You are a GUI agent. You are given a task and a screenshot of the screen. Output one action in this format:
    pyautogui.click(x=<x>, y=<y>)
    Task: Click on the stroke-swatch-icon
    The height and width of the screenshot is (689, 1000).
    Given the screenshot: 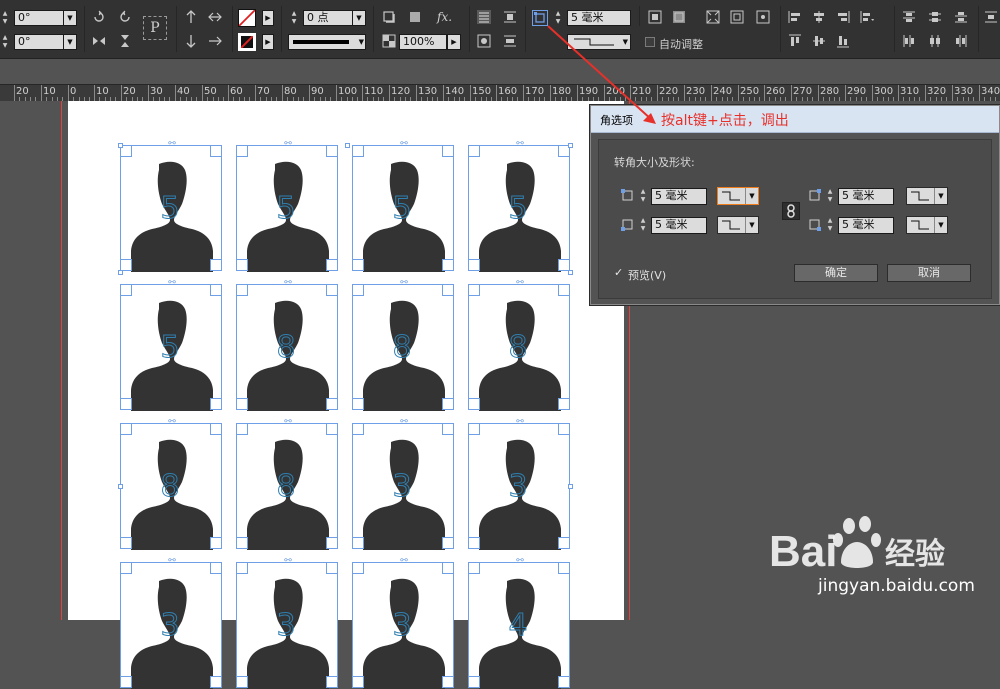 What is the action you would take?
    pyautogui.click(x=247, y=42)
    